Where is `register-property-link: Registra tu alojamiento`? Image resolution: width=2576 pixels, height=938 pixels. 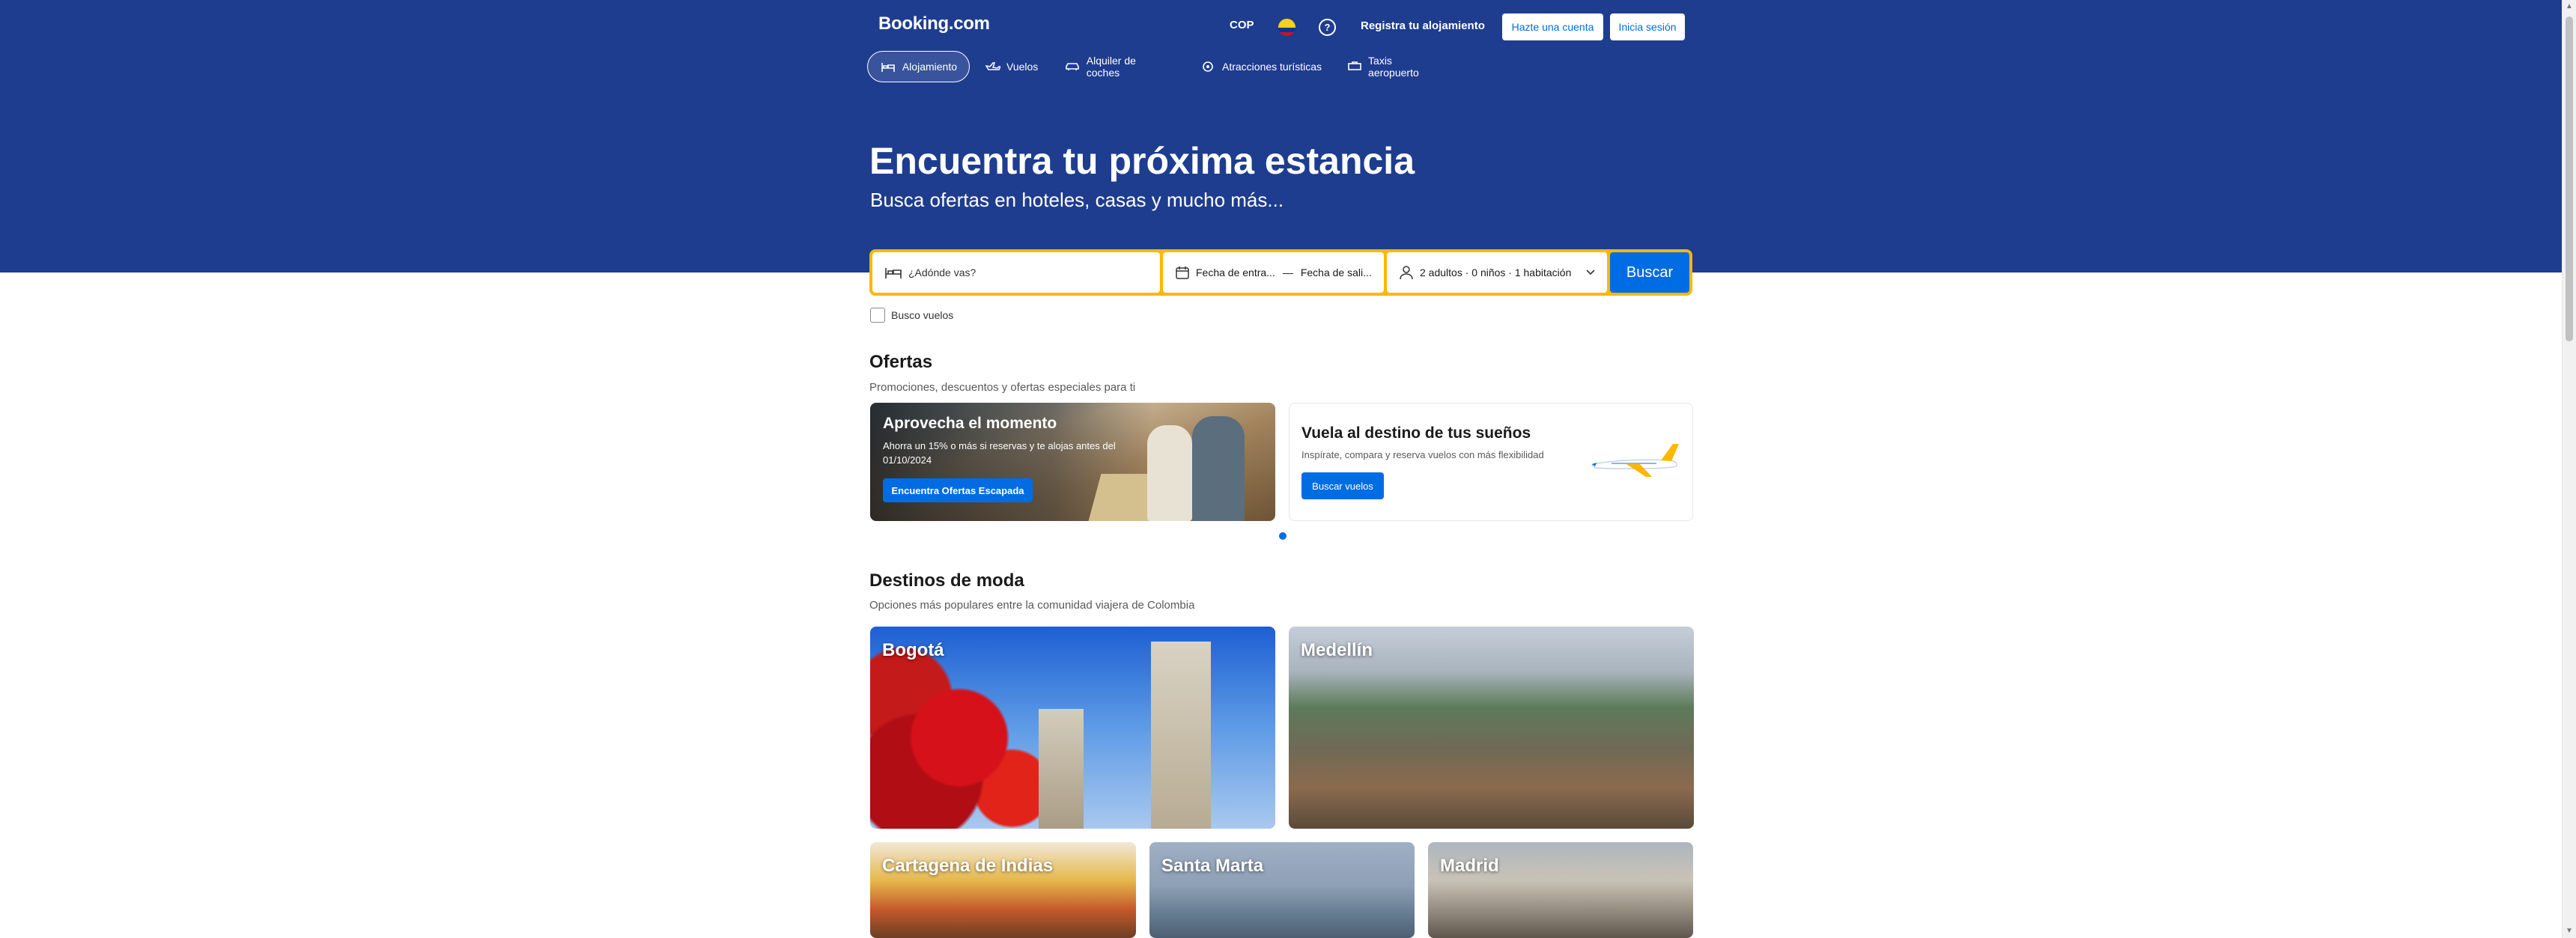
register-property-link: Registra tu alojamiento is located at coordinates (1423, 25).